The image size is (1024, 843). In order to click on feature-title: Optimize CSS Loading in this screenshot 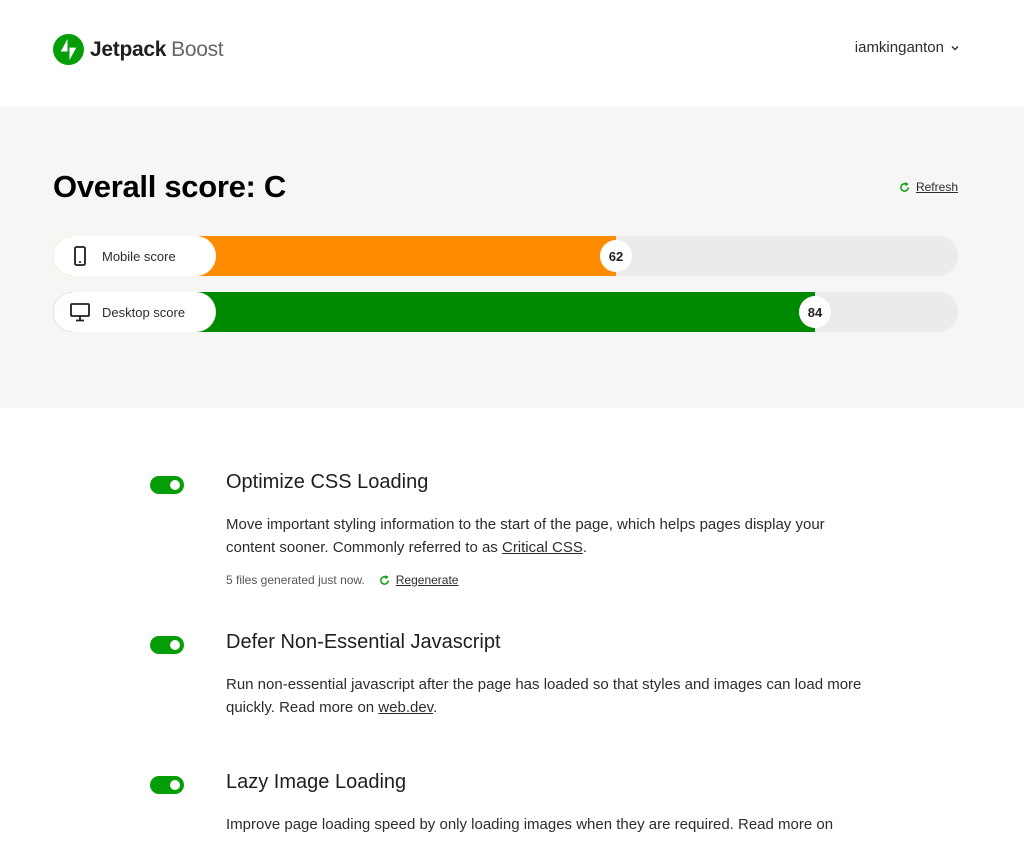, I will do `click(327, 482)`.